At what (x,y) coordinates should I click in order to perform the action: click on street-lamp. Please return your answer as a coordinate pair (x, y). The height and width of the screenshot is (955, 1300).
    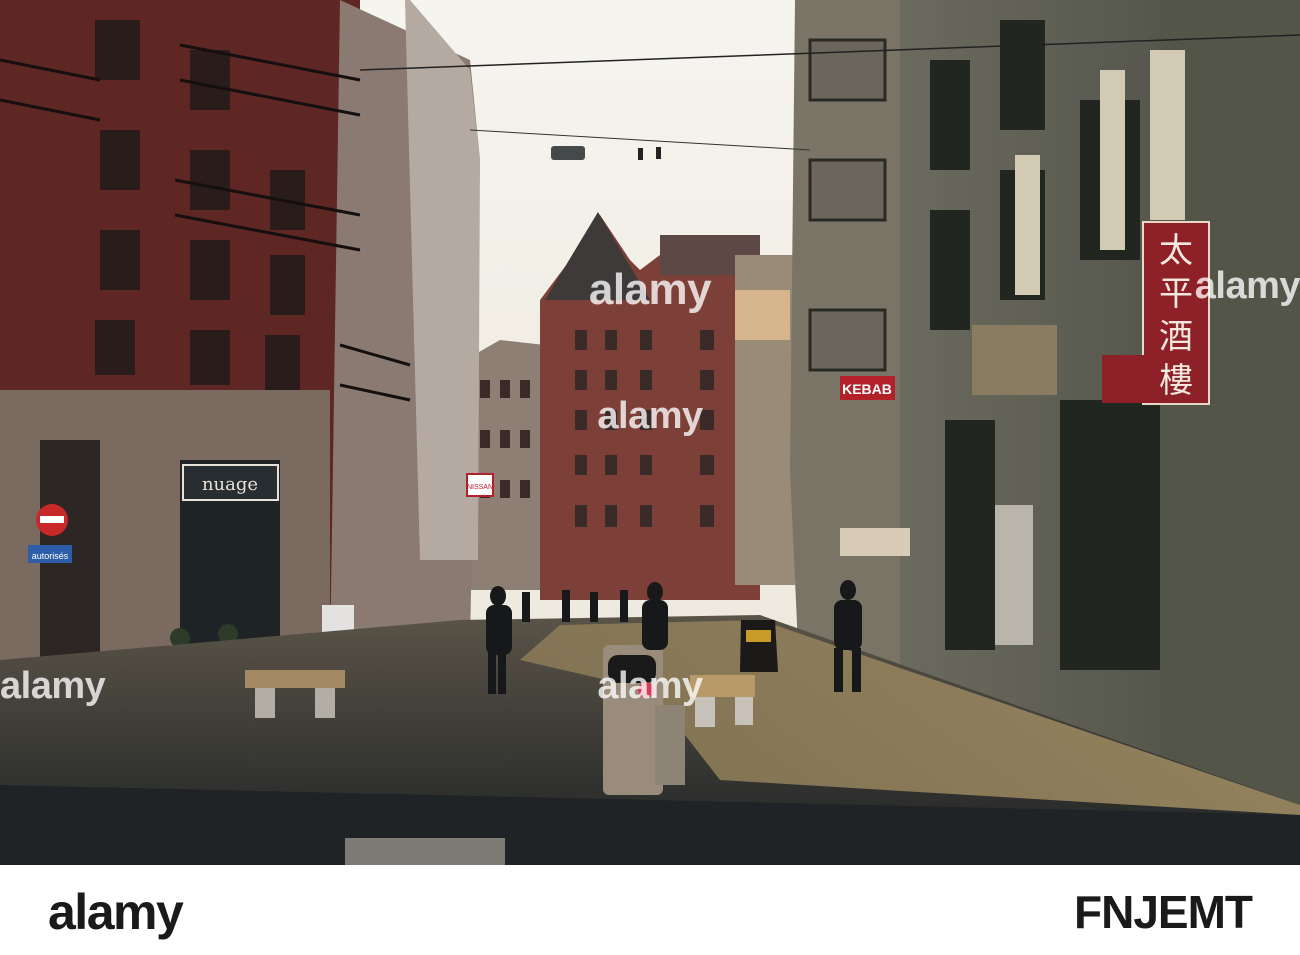
    Looking at the image, I should click on (568, 153).